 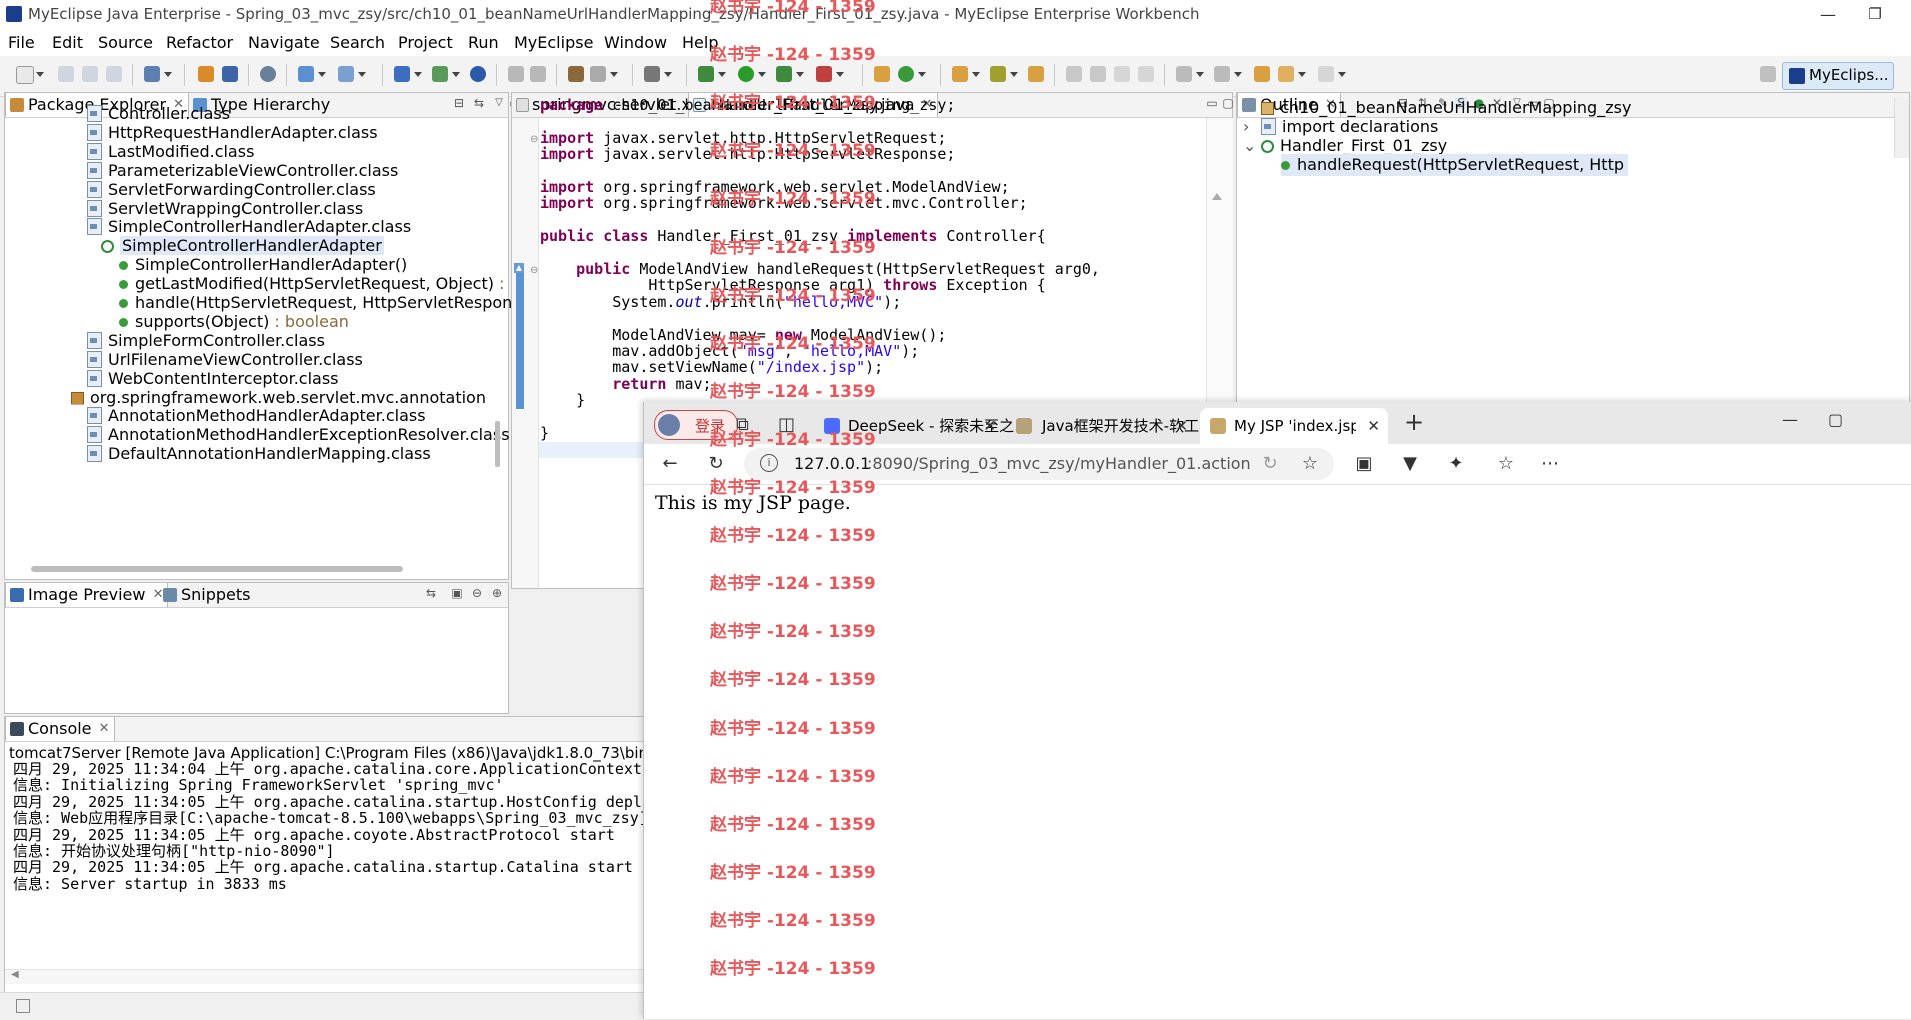 What do you see at coordinates (431, 593) in the screenshot?
I see `refresh-icon: ⇆` at bounding box center [431, 593].